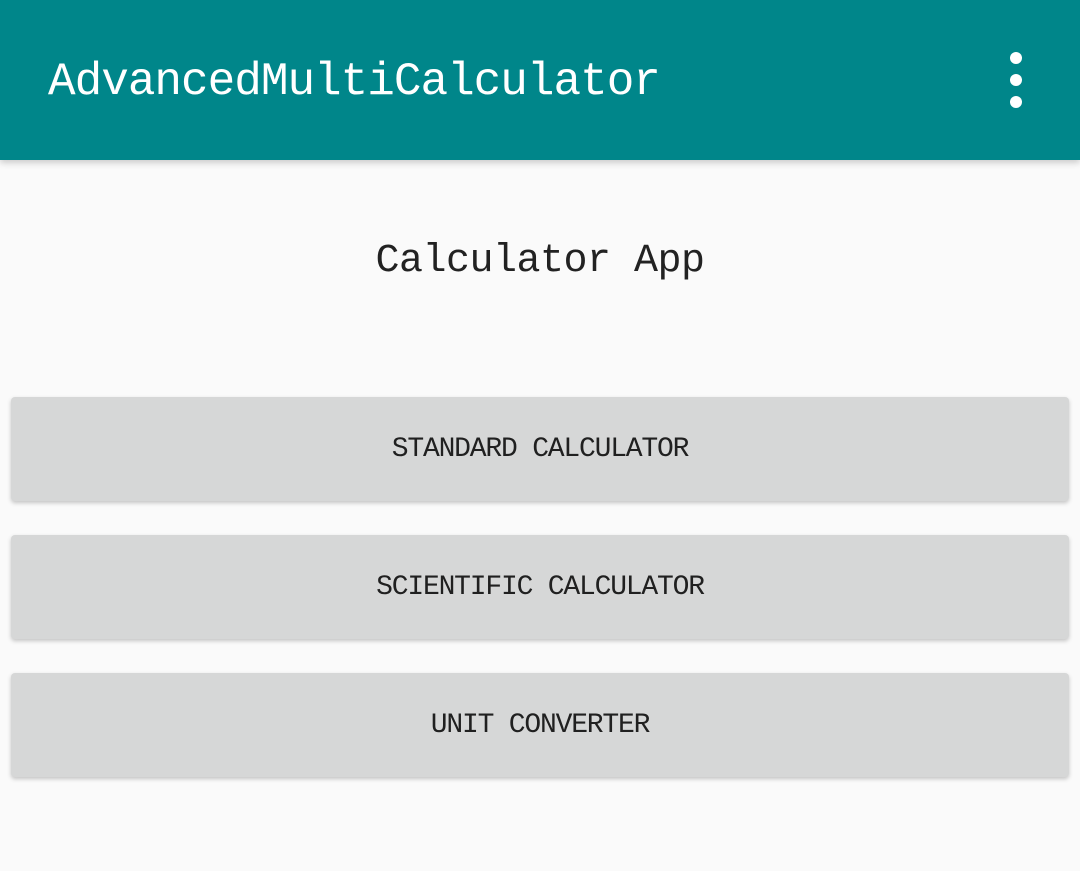 This screenshot has width=1080, height=871. Describe the element at coordinates (540, 261) in the screenshot. I see `page-title: Calculator App` at that location.